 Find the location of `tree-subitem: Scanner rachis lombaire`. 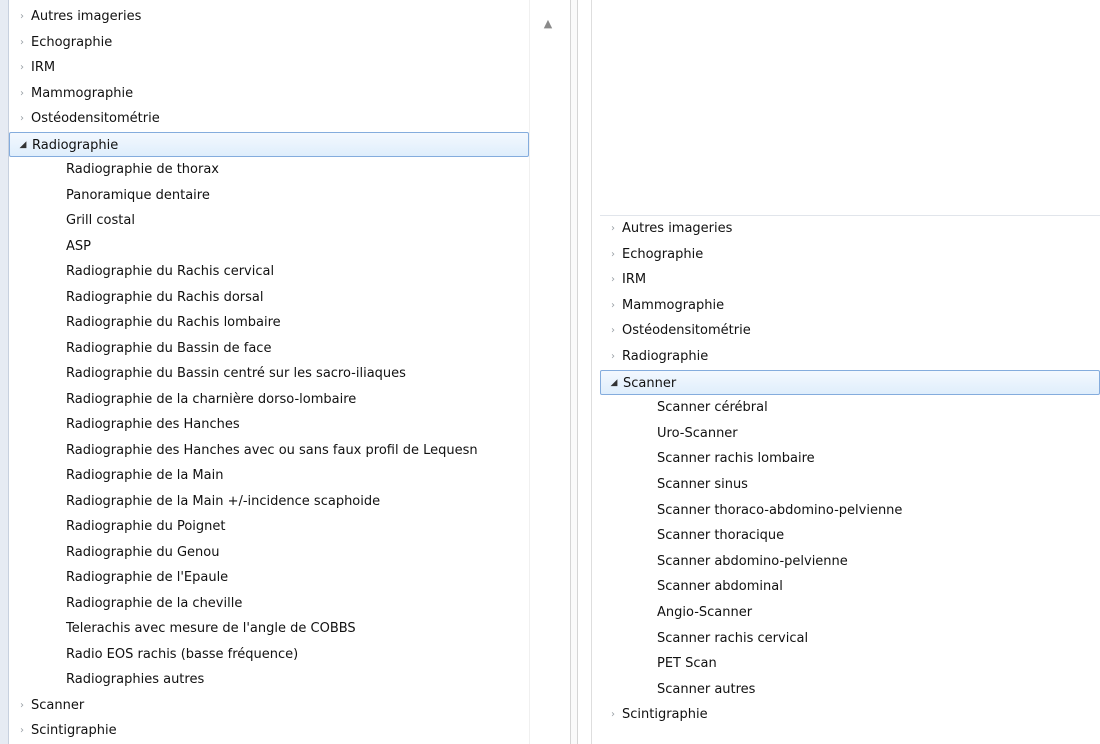

tree-subitem: Scanner rachis lombaire is located at coordinates (850, 459).